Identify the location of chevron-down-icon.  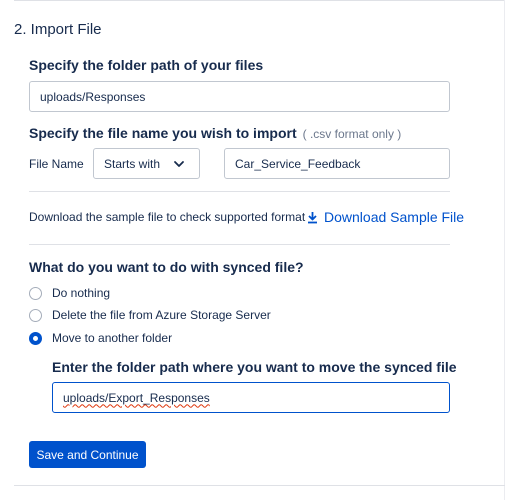
(179, 164).